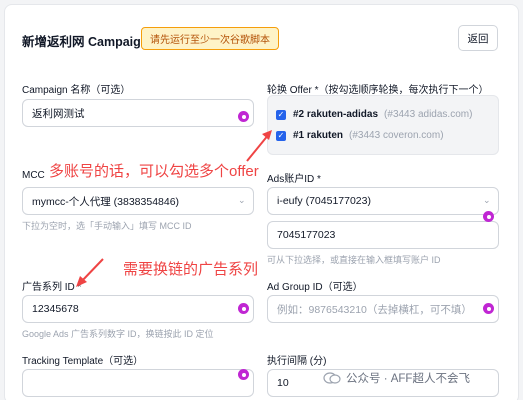  Describe the element at coordinates (138, 309) in the screenshot. I see `campaign-id-input: 12345678` at that location.